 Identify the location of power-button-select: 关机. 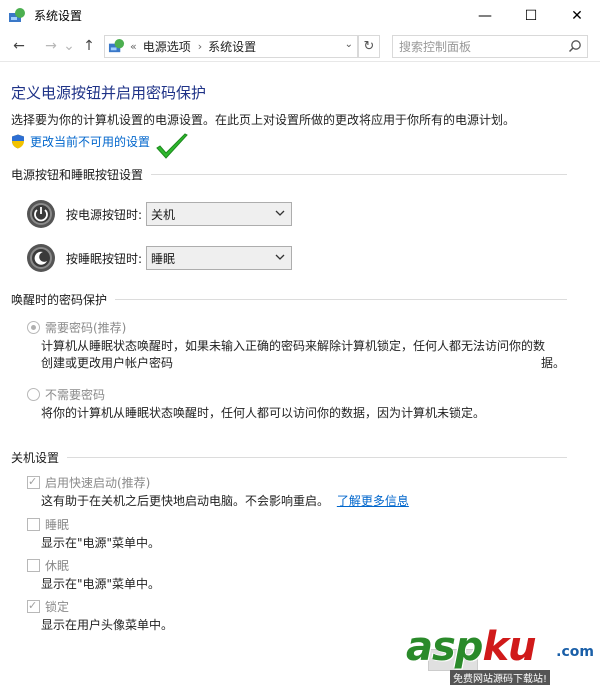
(219, 214).